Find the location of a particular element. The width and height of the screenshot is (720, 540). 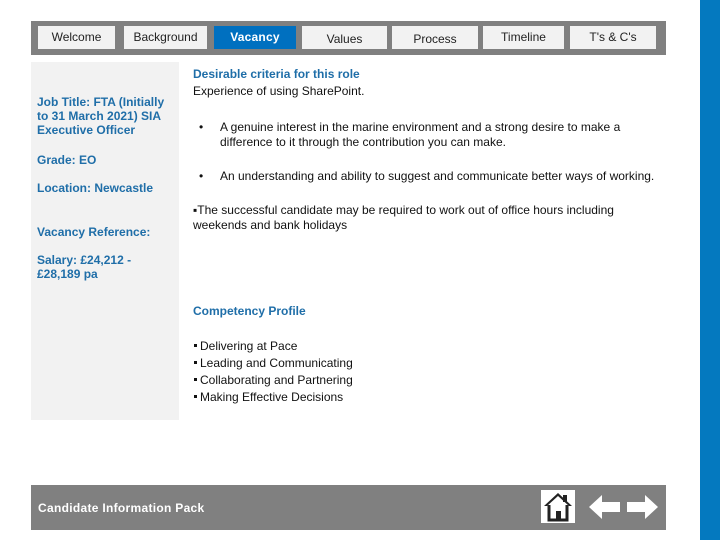

footer-bar: Candidate Information Pack is located at coordinates (348, 507).